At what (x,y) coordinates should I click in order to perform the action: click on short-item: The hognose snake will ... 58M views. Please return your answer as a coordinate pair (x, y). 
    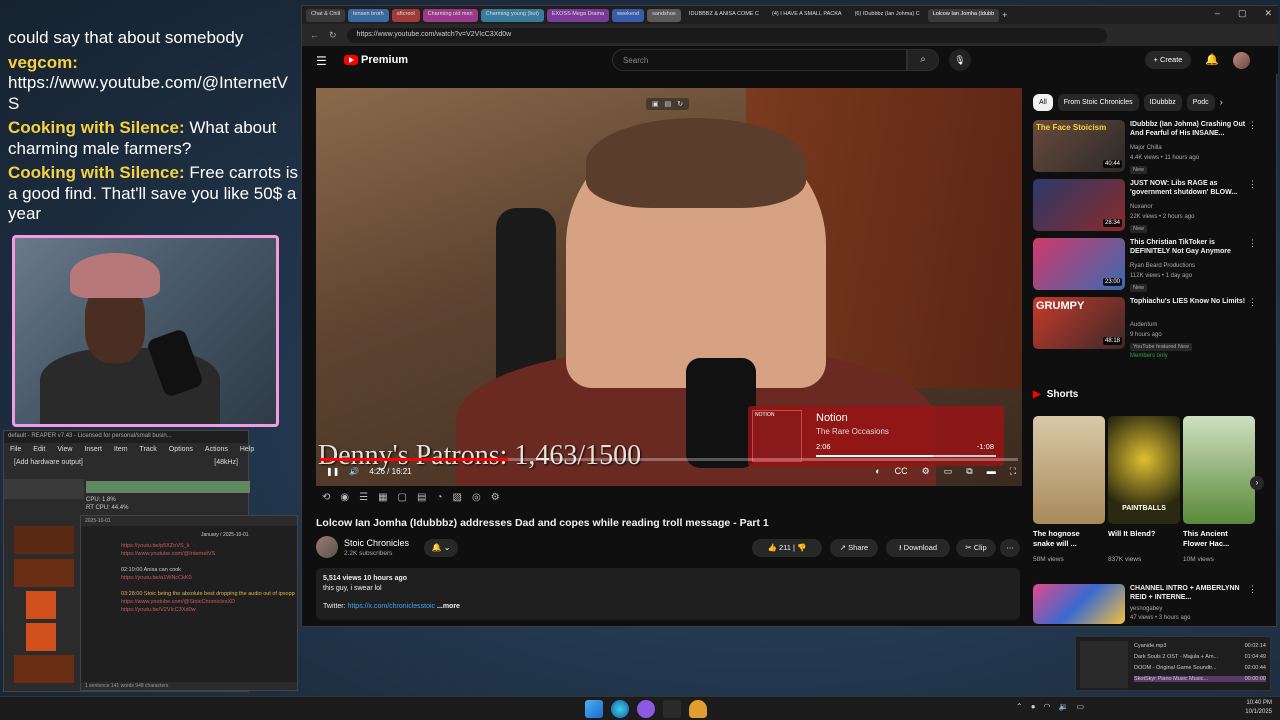
    Looking at the image, I should click on (1069, 496).